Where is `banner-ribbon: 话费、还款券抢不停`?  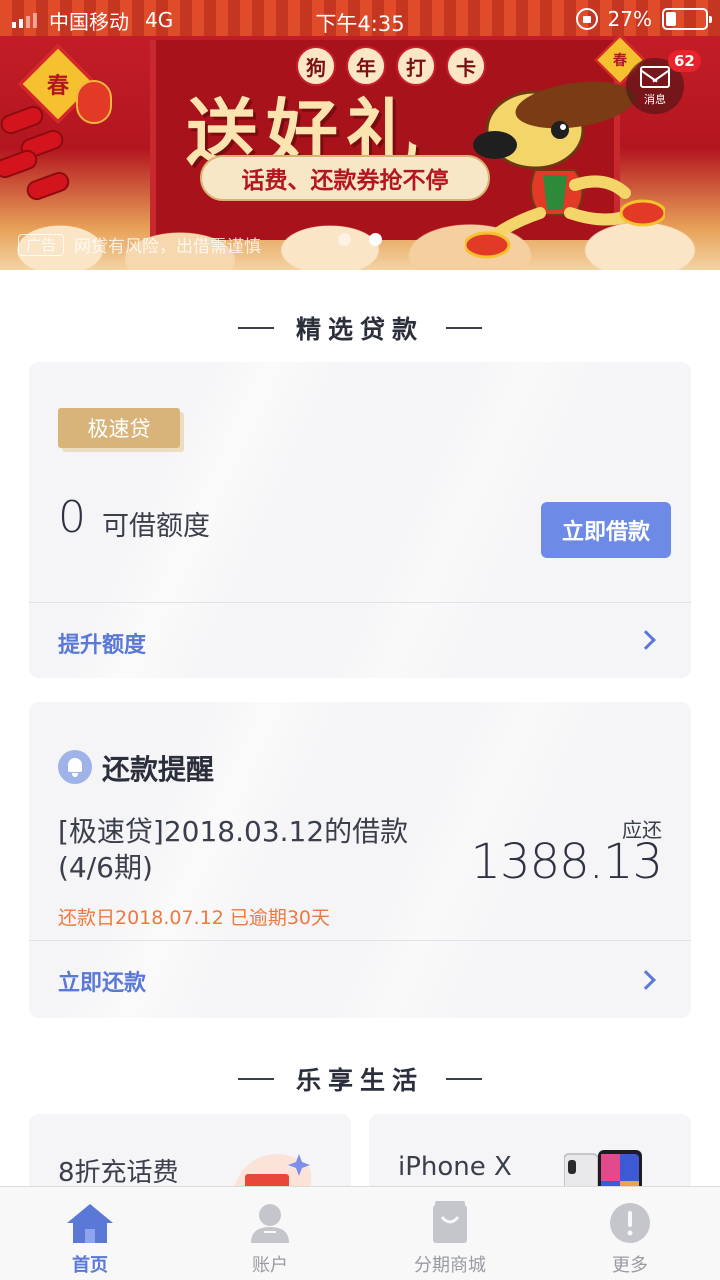
banner-ribbon: 话费、还款券抢不停 is located at coordinates (345, 178).